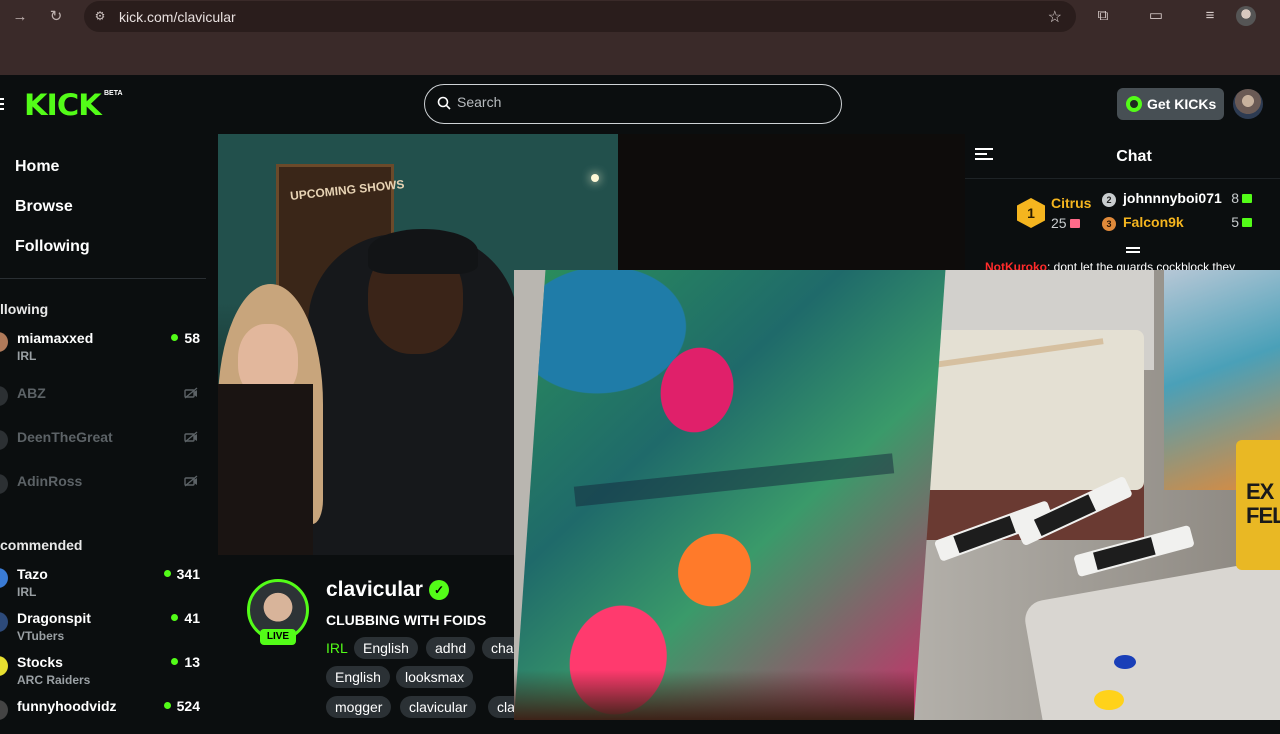 This screenshot has height=734, width=1280. What do you see at coordinates (278, 637) in the screenshot?
I see `live-badge: LIVE` at bounding box center [278, 637].